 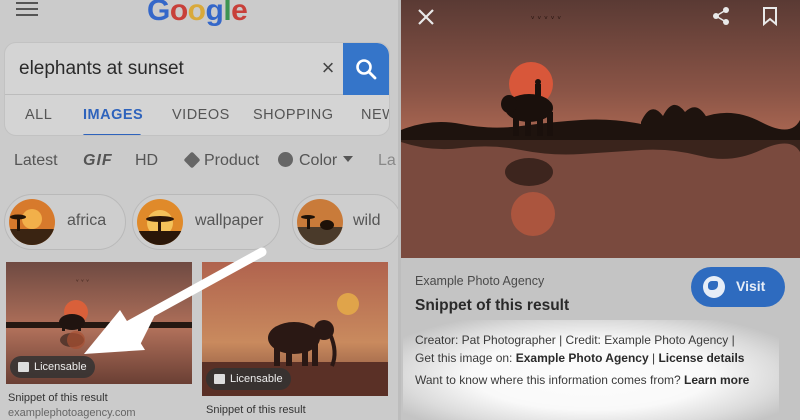 What do you see at coordinates (492, 306) in the screenshot?
I see `result-title: Snippet of this result` at bounding box center [492, 306].